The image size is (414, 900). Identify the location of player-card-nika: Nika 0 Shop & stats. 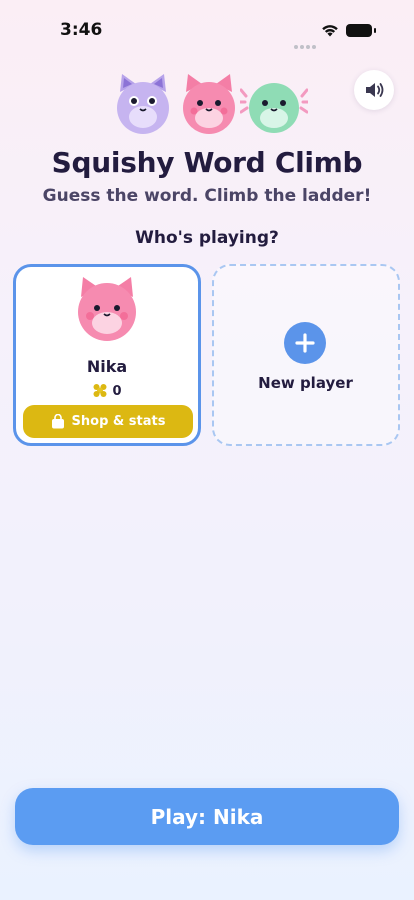
(107, 355).